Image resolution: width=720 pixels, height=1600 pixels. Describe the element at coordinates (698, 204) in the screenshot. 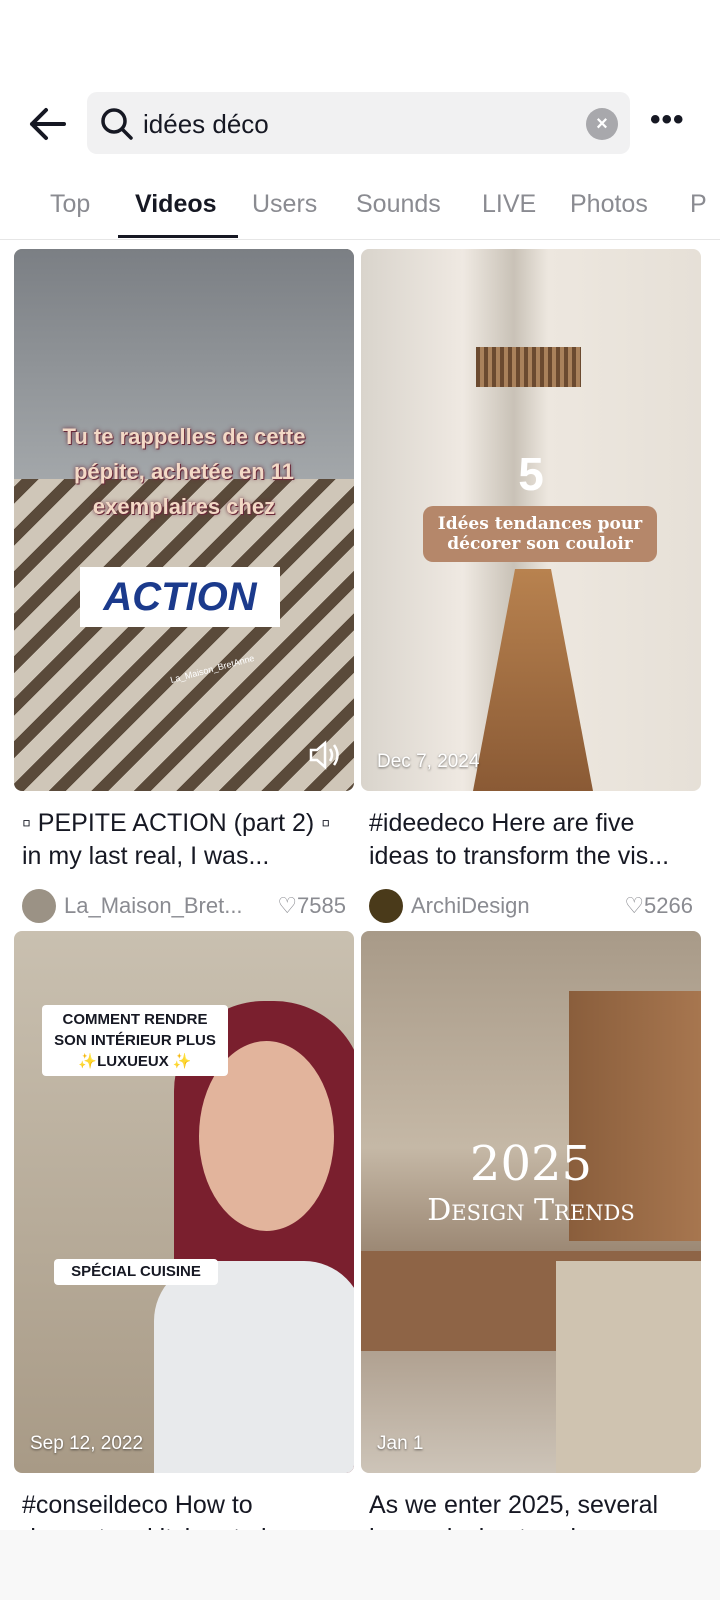

I see `tab-more: P` at that location.